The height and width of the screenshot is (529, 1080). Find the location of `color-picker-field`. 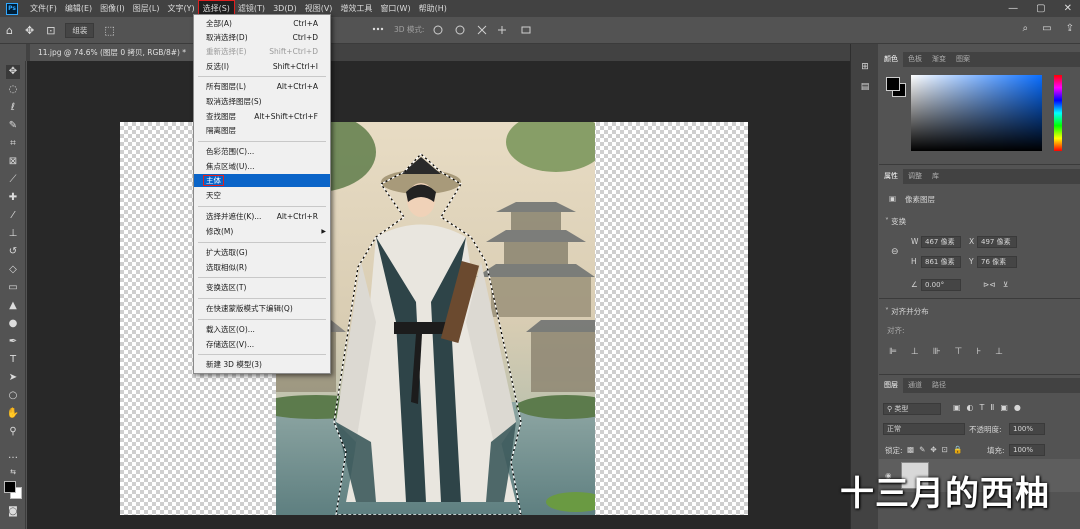

color-picker-field is located at coordinates (976, 113).